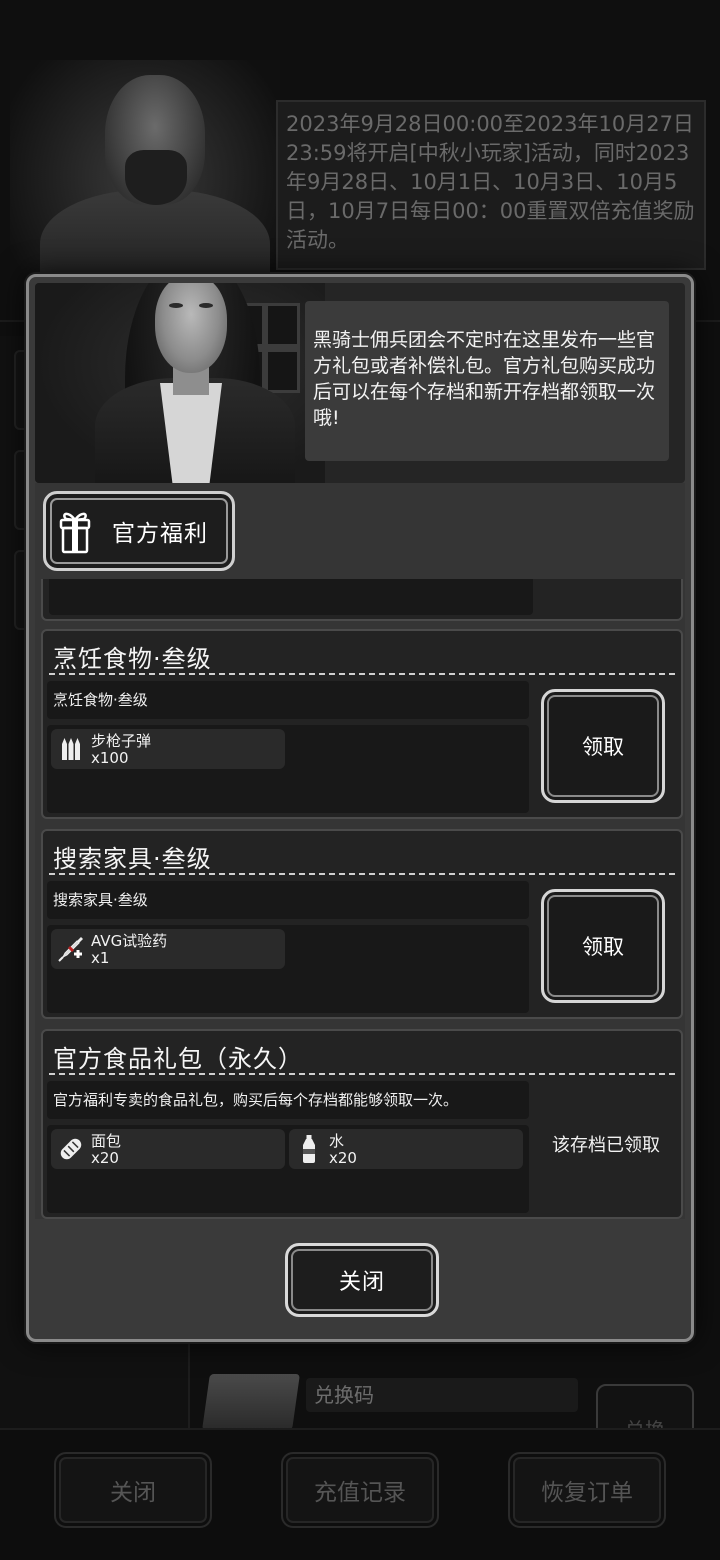 The height and width of the screenshot is (1560, 720). I want to click on card-title: 烹饪食物·叁级, so click(132, 659).